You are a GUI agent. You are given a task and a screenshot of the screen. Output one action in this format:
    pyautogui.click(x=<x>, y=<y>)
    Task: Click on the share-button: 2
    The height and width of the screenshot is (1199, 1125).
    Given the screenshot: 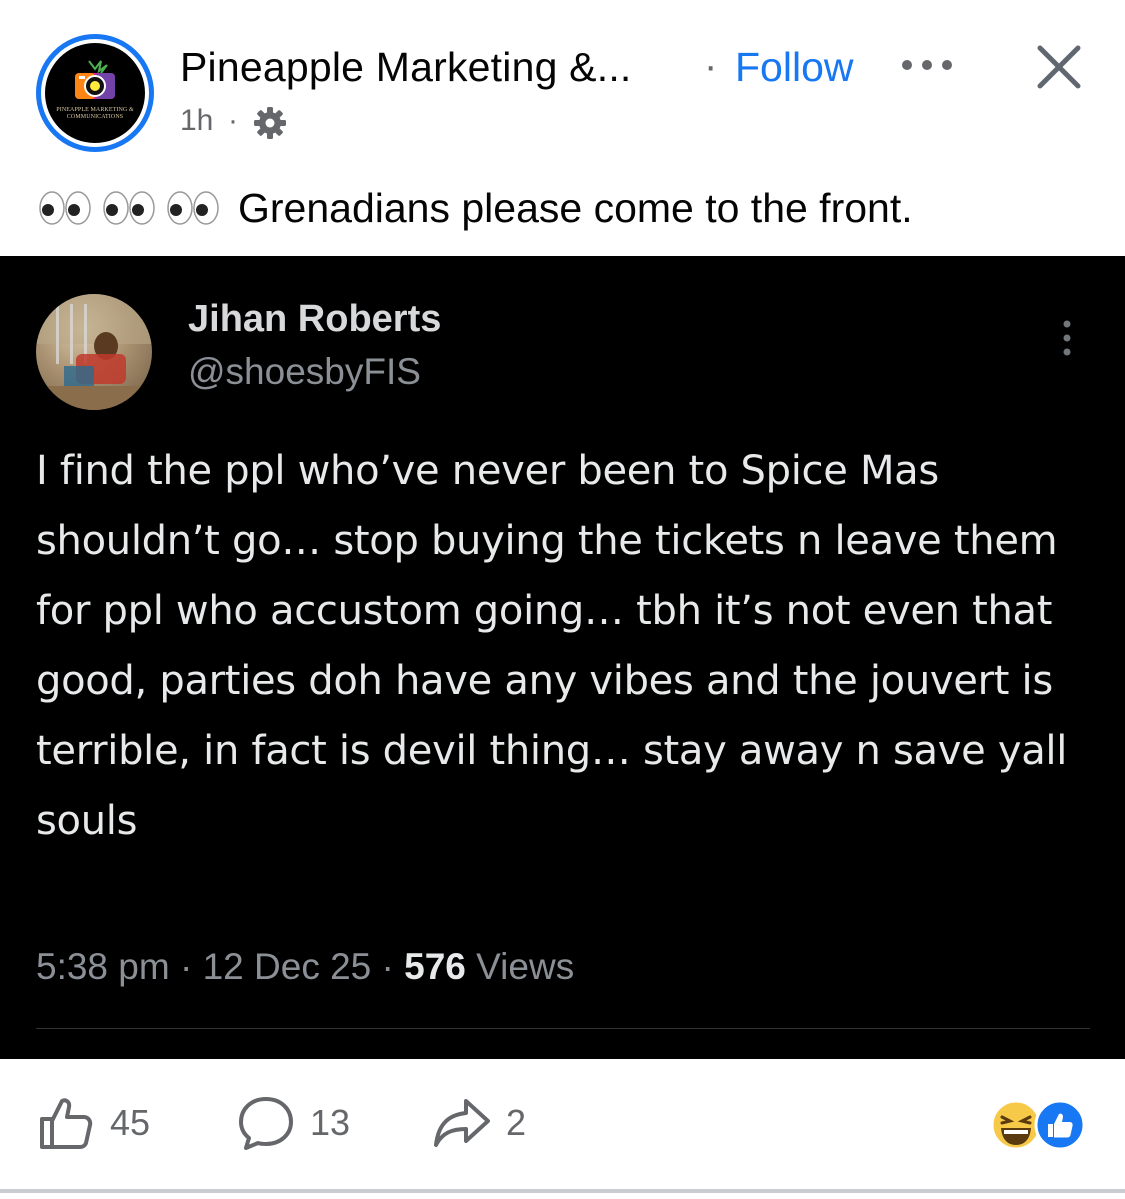 What is the action you would take?
    pyautogui.click(x=479, y=1123)
    